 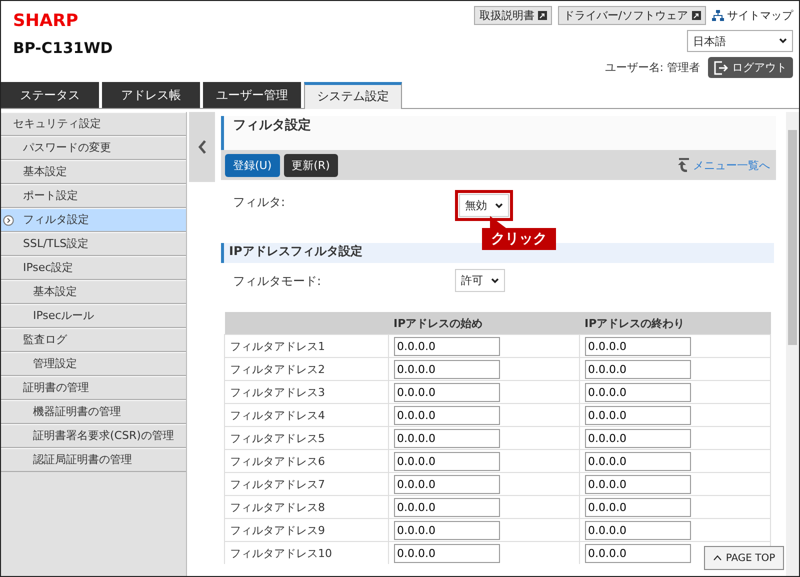 What do you see at coordinates (63, 48) in the screenshot?
I see `model-name: BP-C131WD` at bounding box center [63, 48].